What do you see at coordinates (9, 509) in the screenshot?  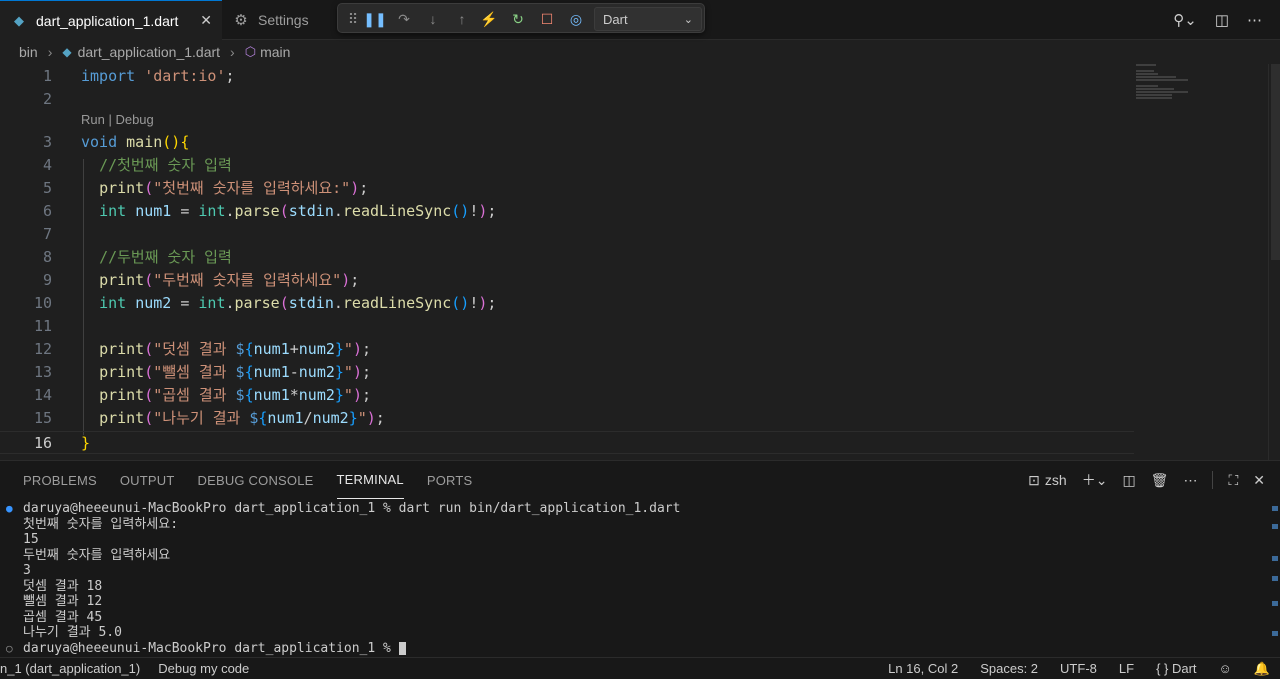 I see `command-decoration-icon: ●` at bounding box center [9, 509].